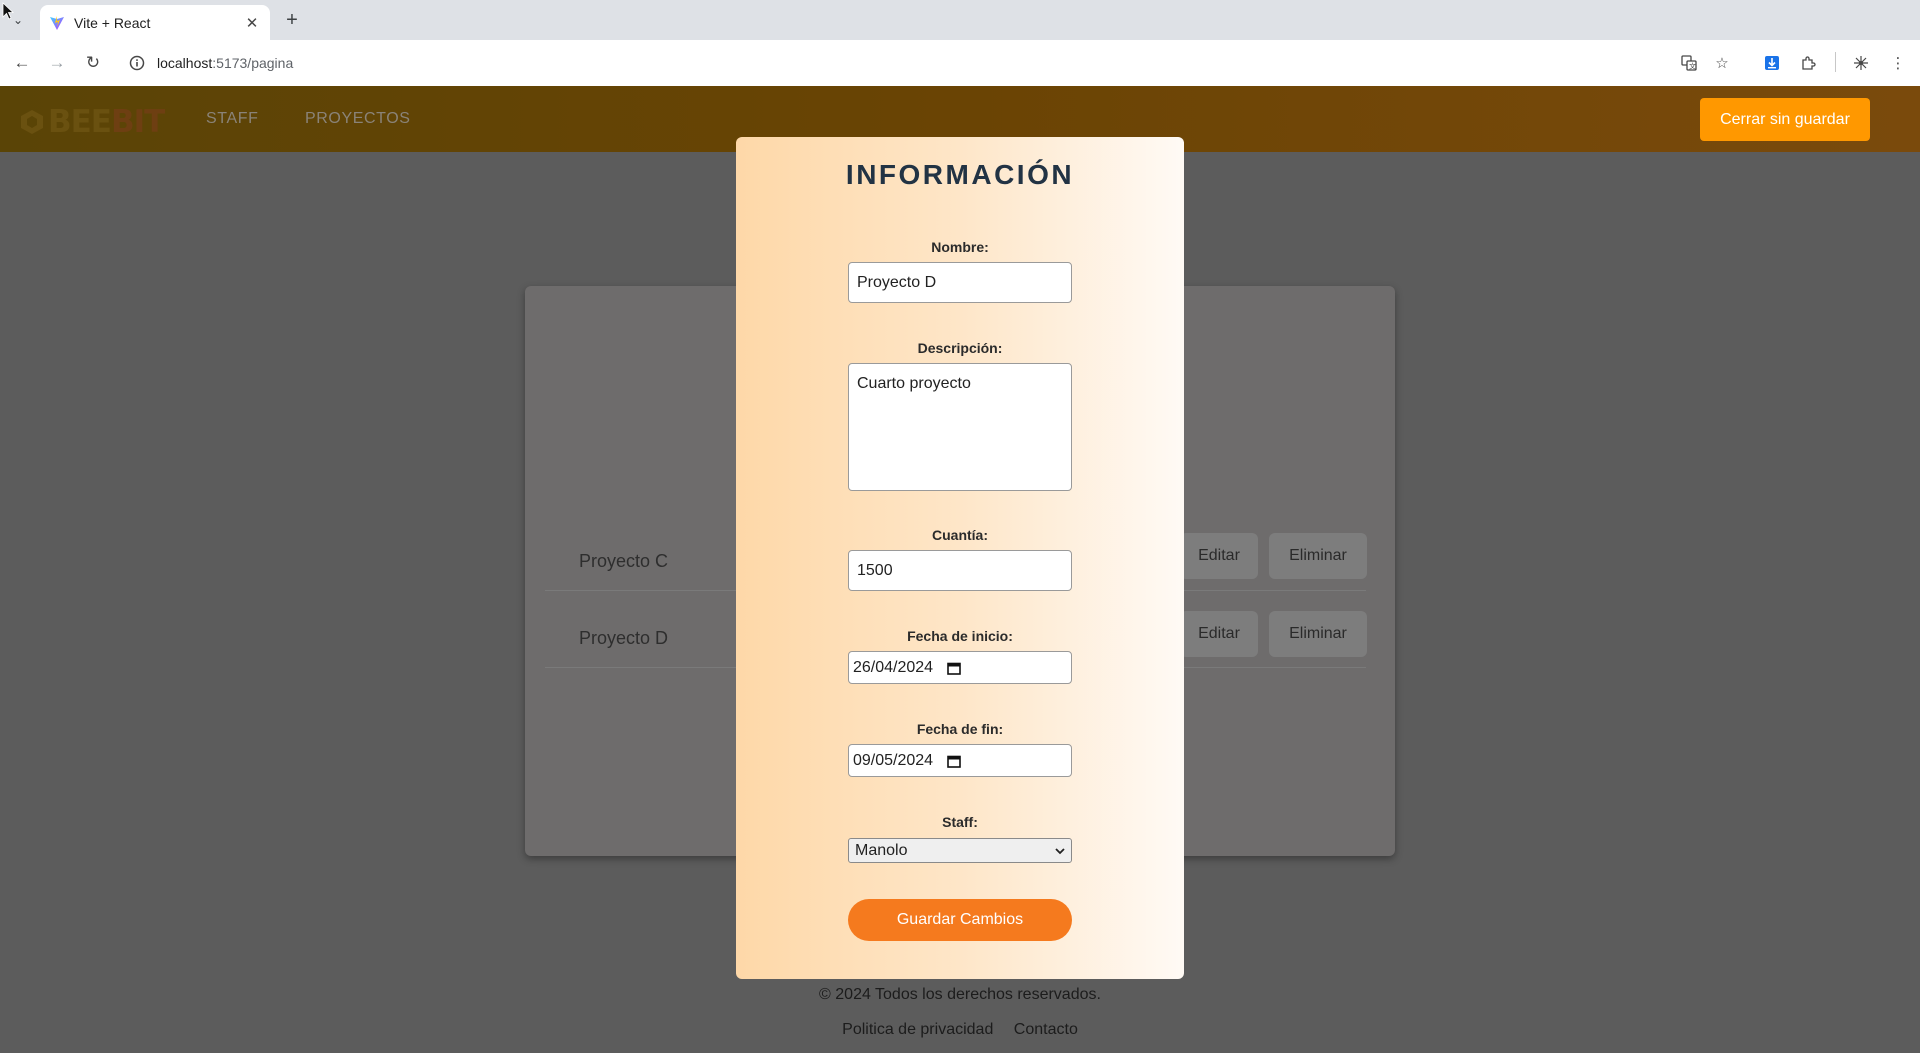 Image resolution: width=1920 pixels, height=1053 pixels. I want to click on cuantia-input: 1500, so click(960, 570).